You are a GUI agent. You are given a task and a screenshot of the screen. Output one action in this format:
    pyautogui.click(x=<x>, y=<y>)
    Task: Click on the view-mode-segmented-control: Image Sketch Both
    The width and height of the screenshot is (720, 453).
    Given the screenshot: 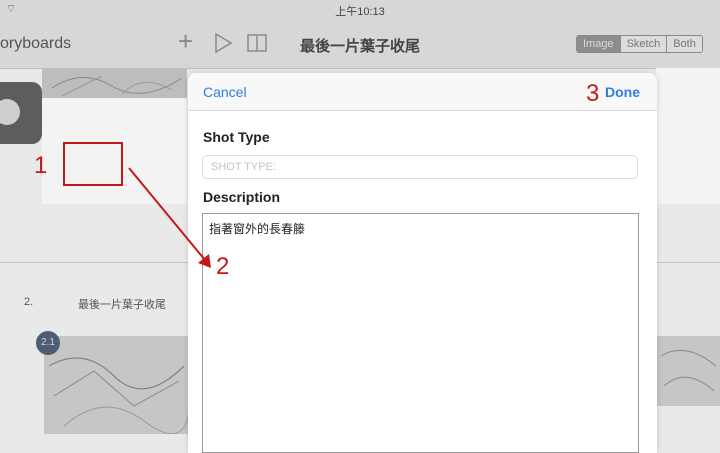 What is the action you would take?
    pyautogui.click(x=639, y=44)
    